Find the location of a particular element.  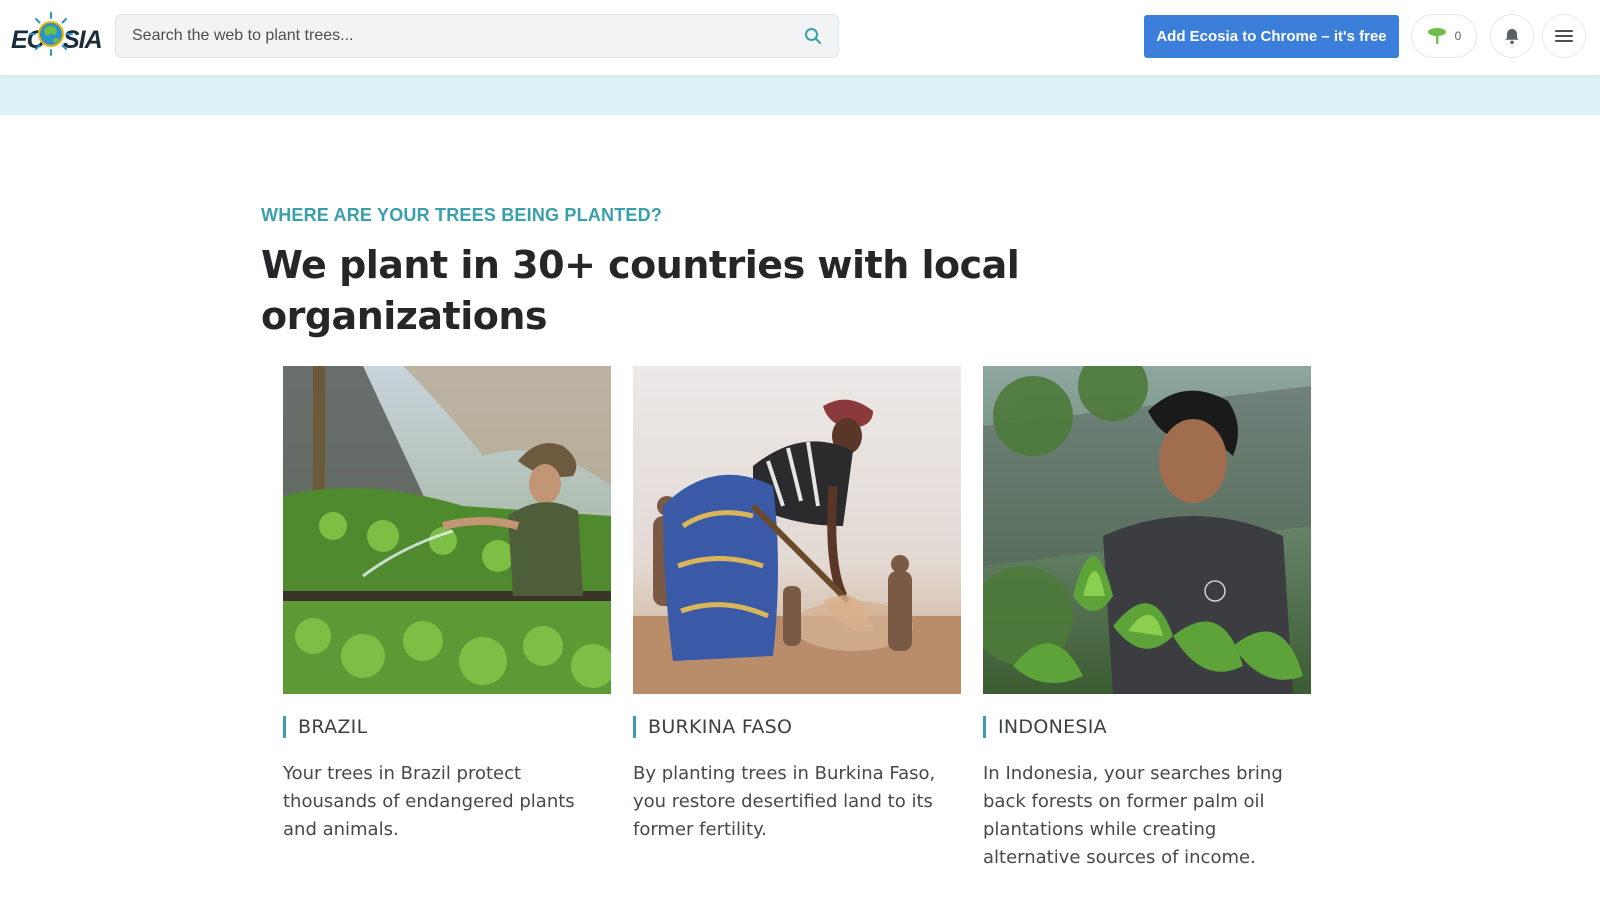

search-input is located at coordinates (452, 36).